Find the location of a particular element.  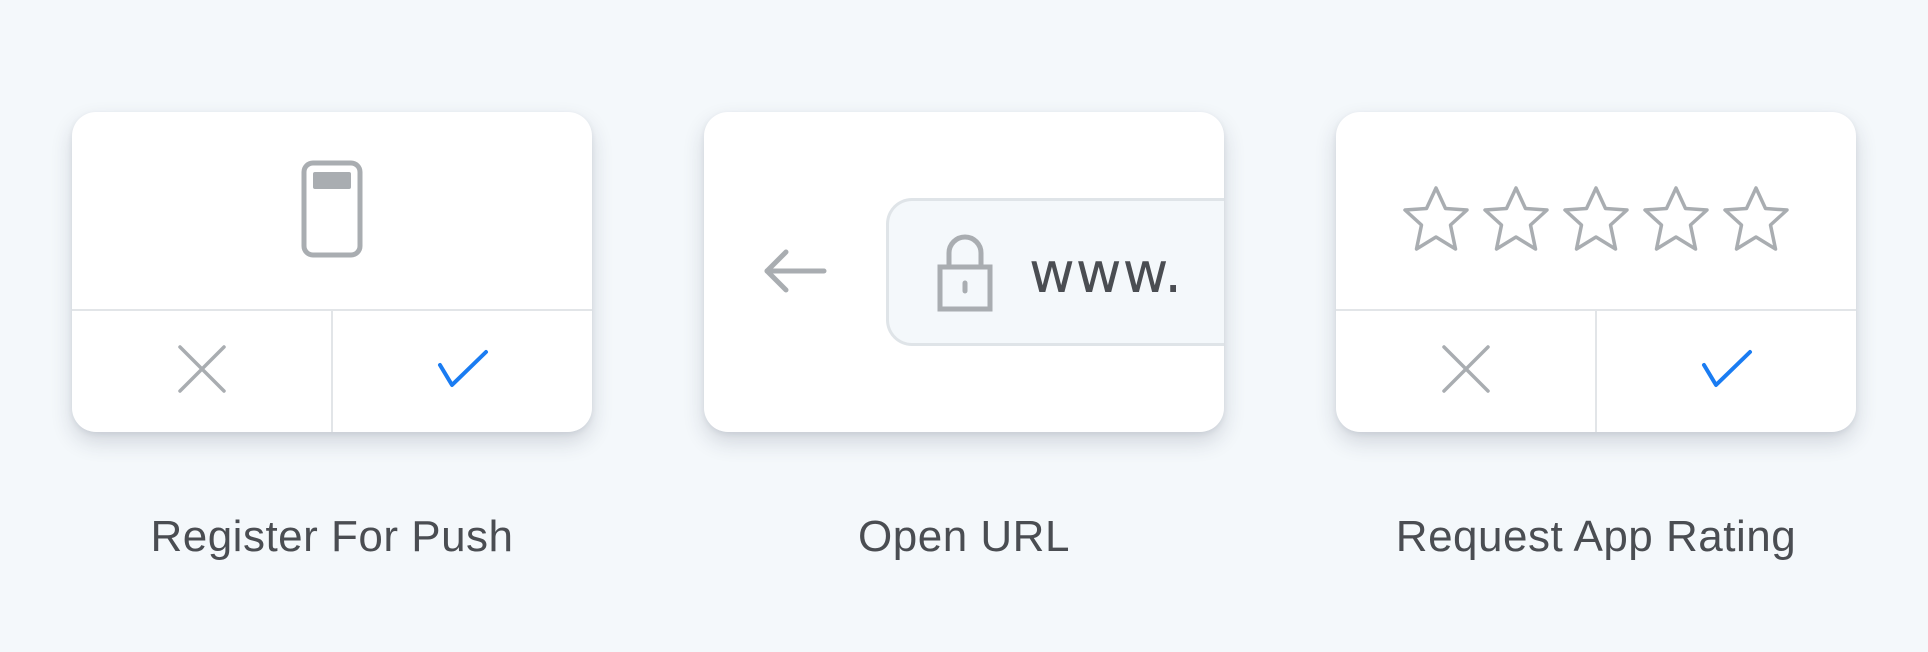

lock-icon is located at coordinates (965, 273).